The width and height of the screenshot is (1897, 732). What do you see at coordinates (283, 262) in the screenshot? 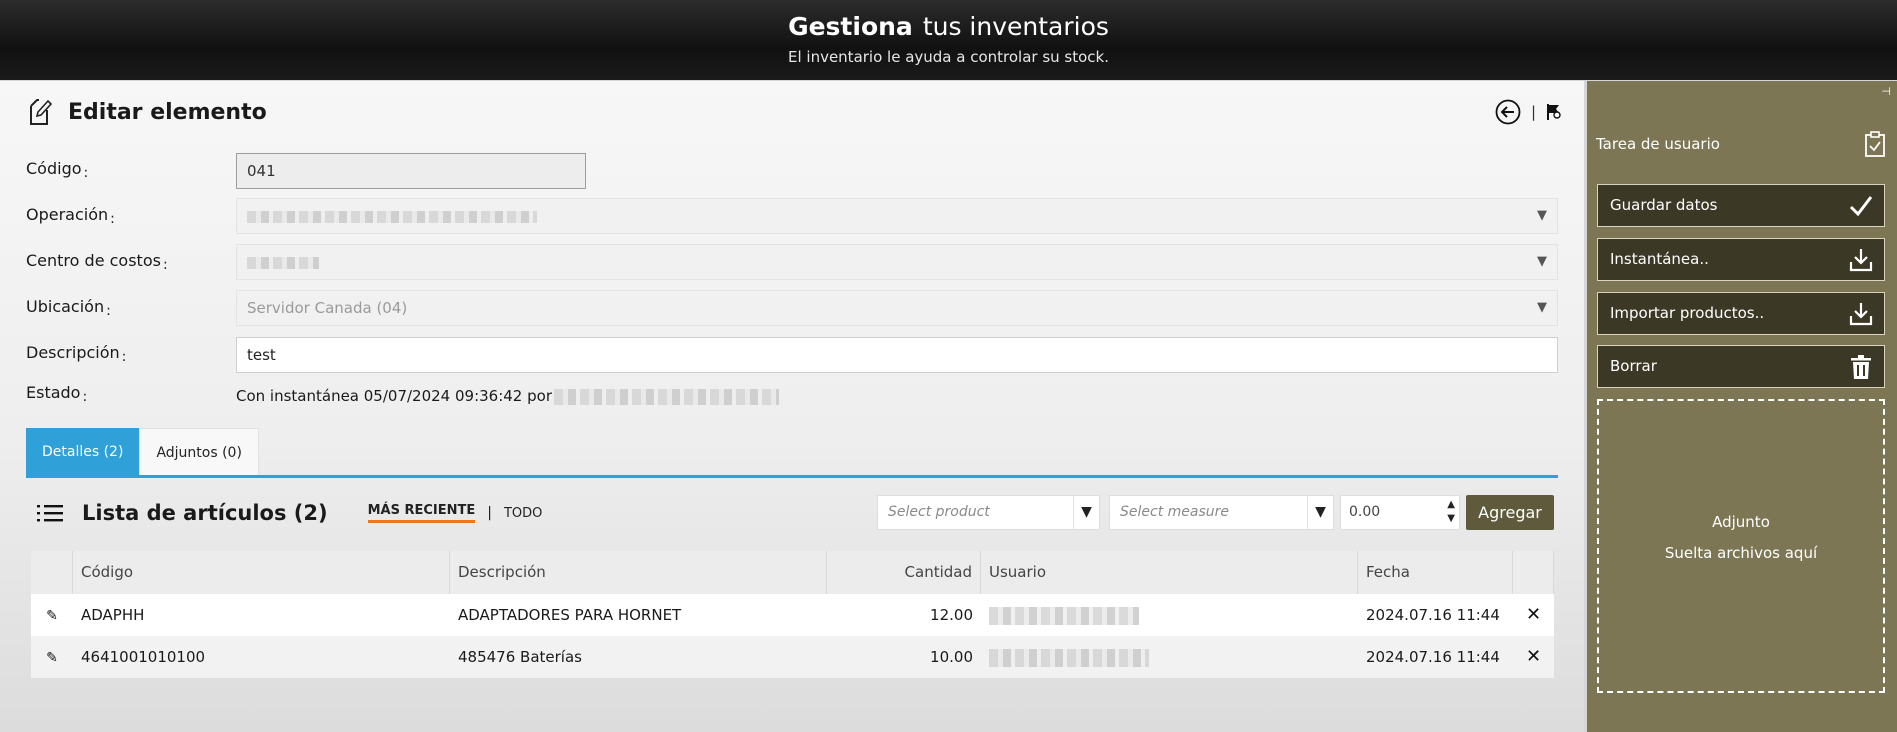
I see `cost-center-value-redacted` at bounding box center [283, 262].